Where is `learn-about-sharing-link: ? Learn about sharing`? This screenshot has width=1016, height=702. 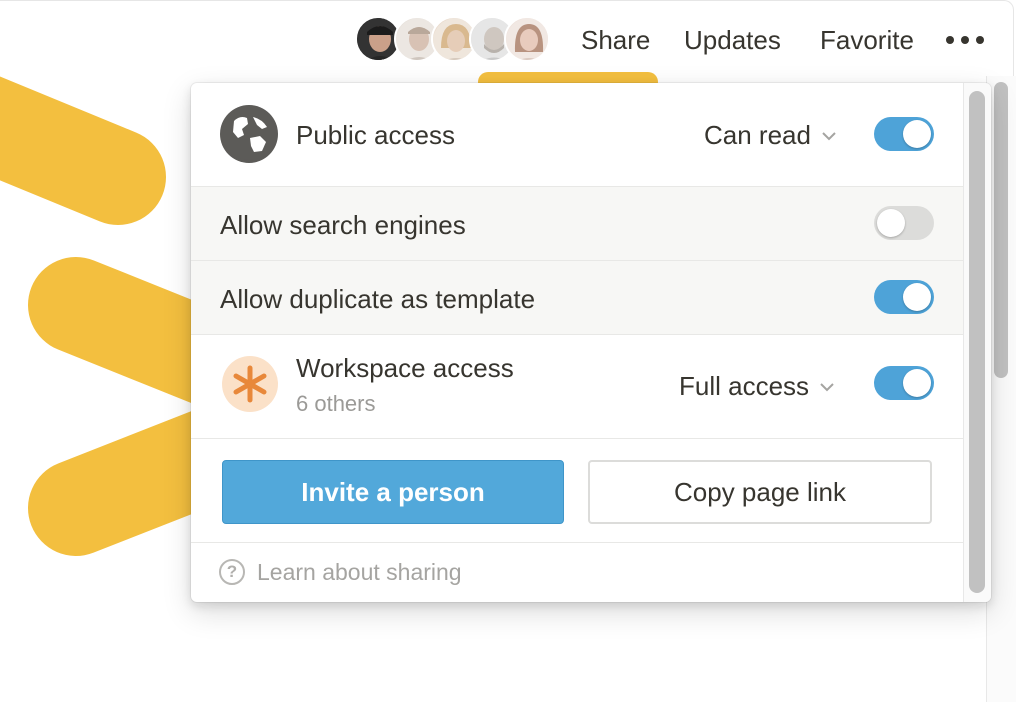
learn-about-sharing-link: ? Learn about sharing is located at coordinates (340, 572).